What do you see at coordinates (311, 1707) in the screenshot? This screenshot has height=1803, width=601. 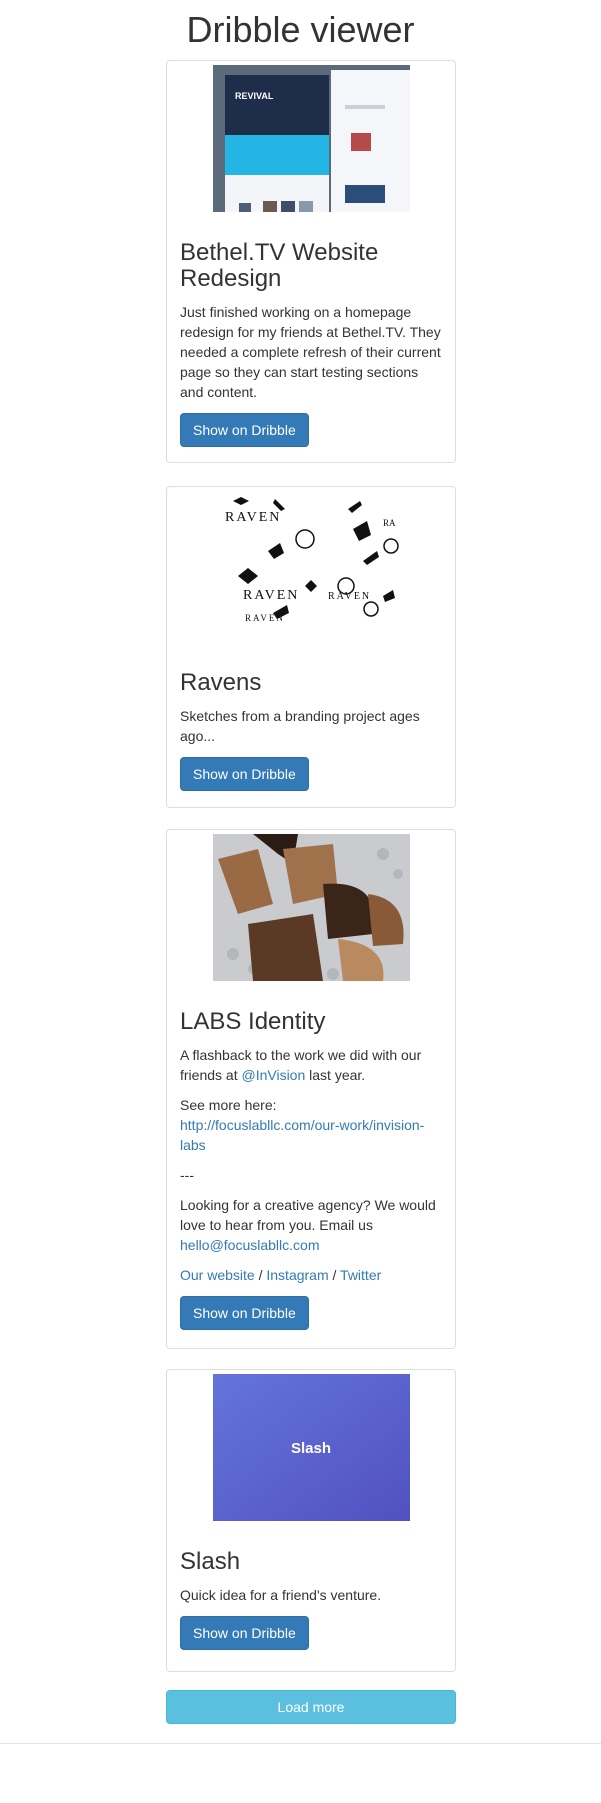 I see `load-more-button: Load more` at bounding box center [311, 1707].